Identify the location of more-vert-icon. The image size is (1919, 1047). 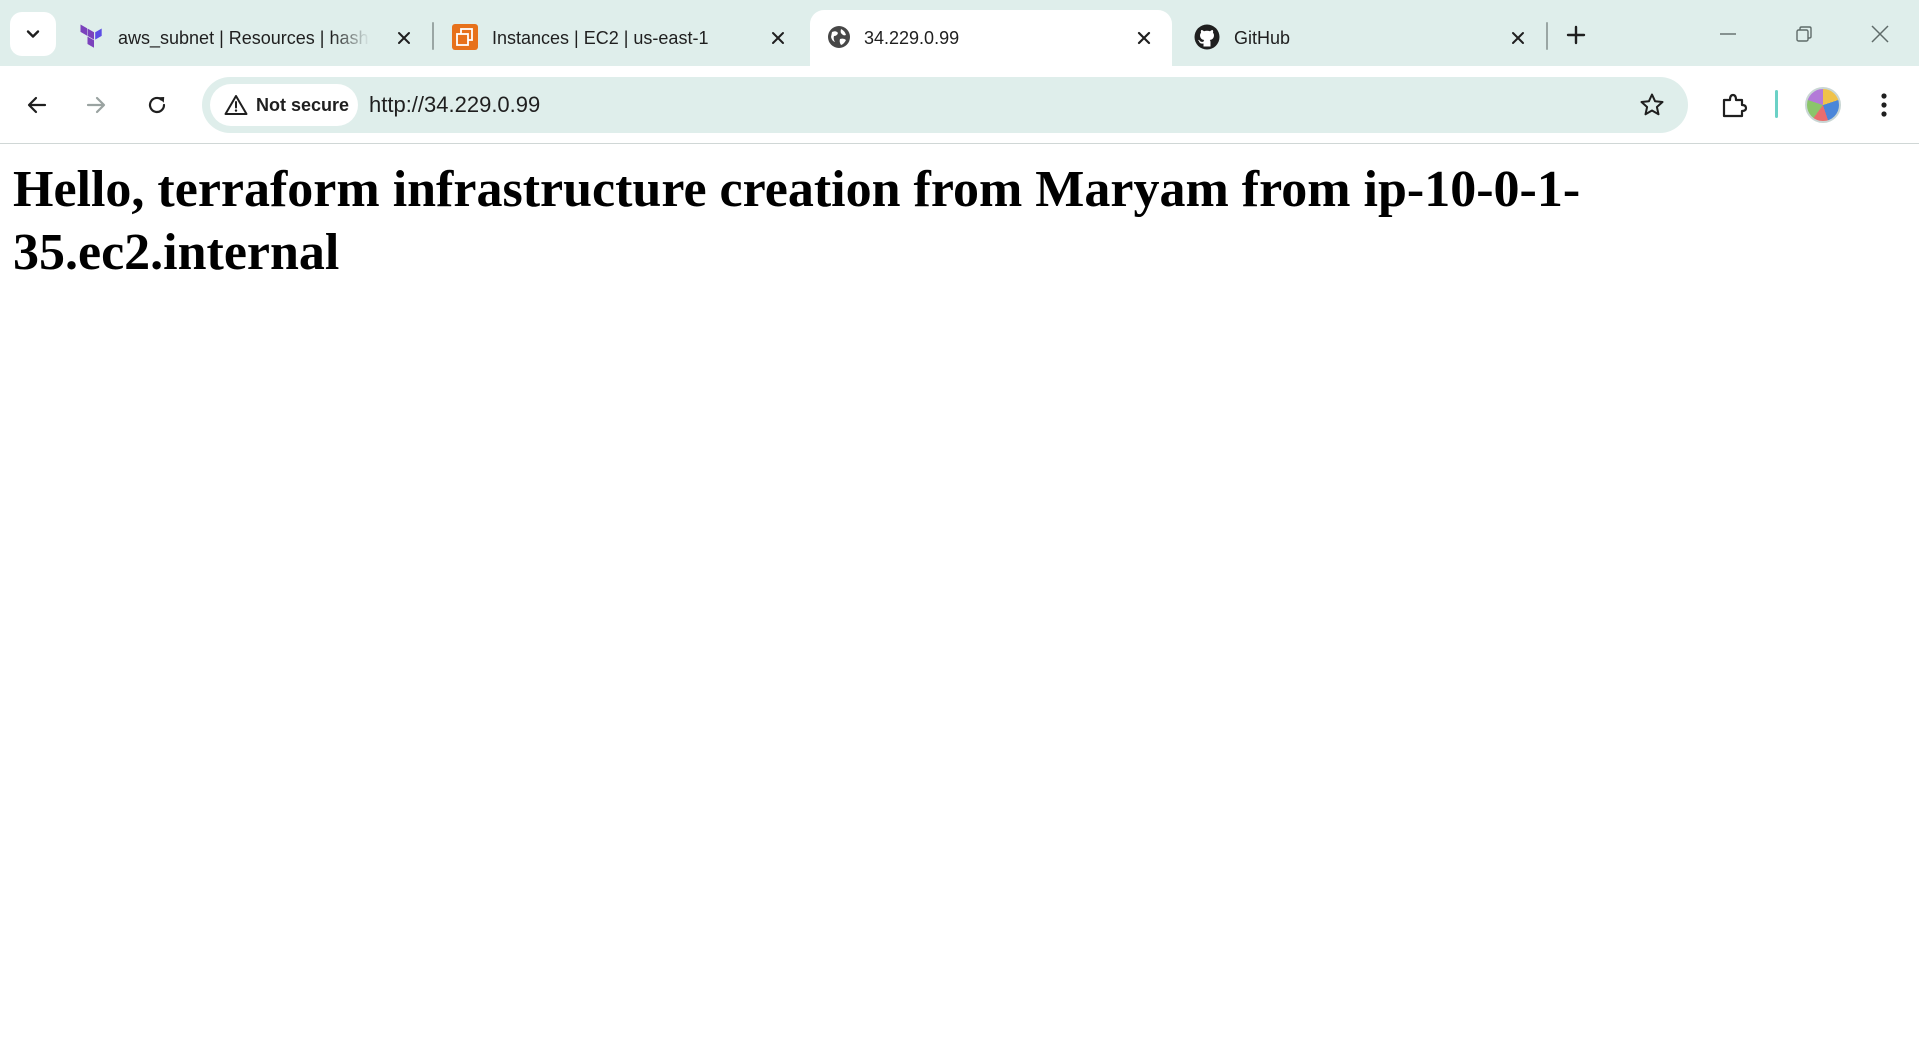
(1884, 105).